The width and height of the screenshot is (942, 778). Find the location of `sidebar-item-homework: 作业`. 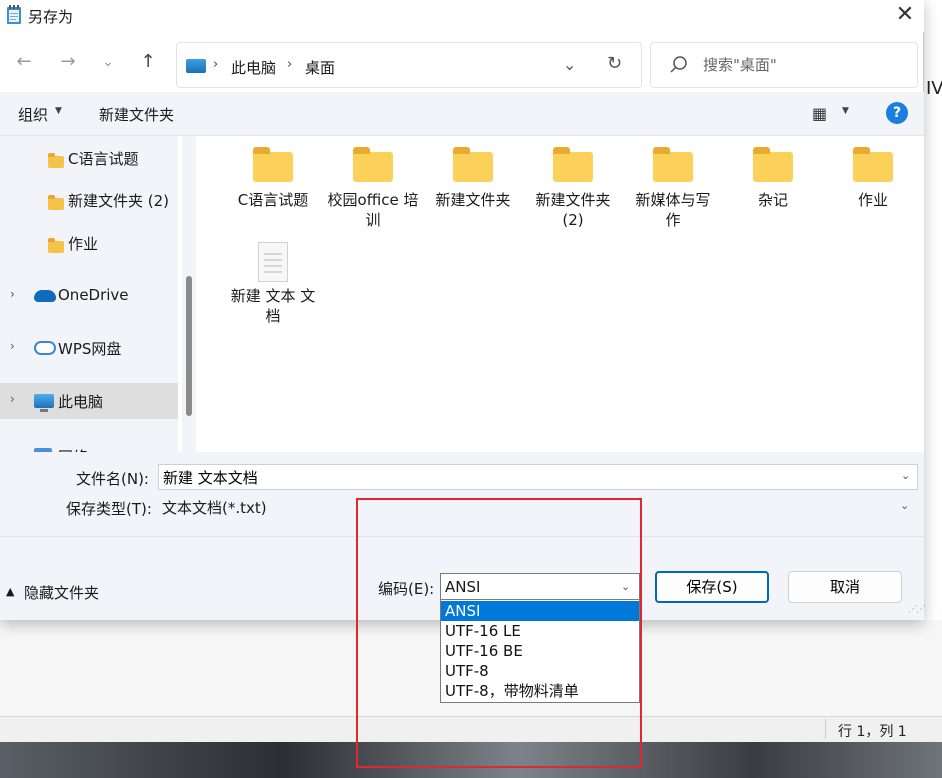

sidebar-item-homework: 作业 is located at coordinates (89, 243).